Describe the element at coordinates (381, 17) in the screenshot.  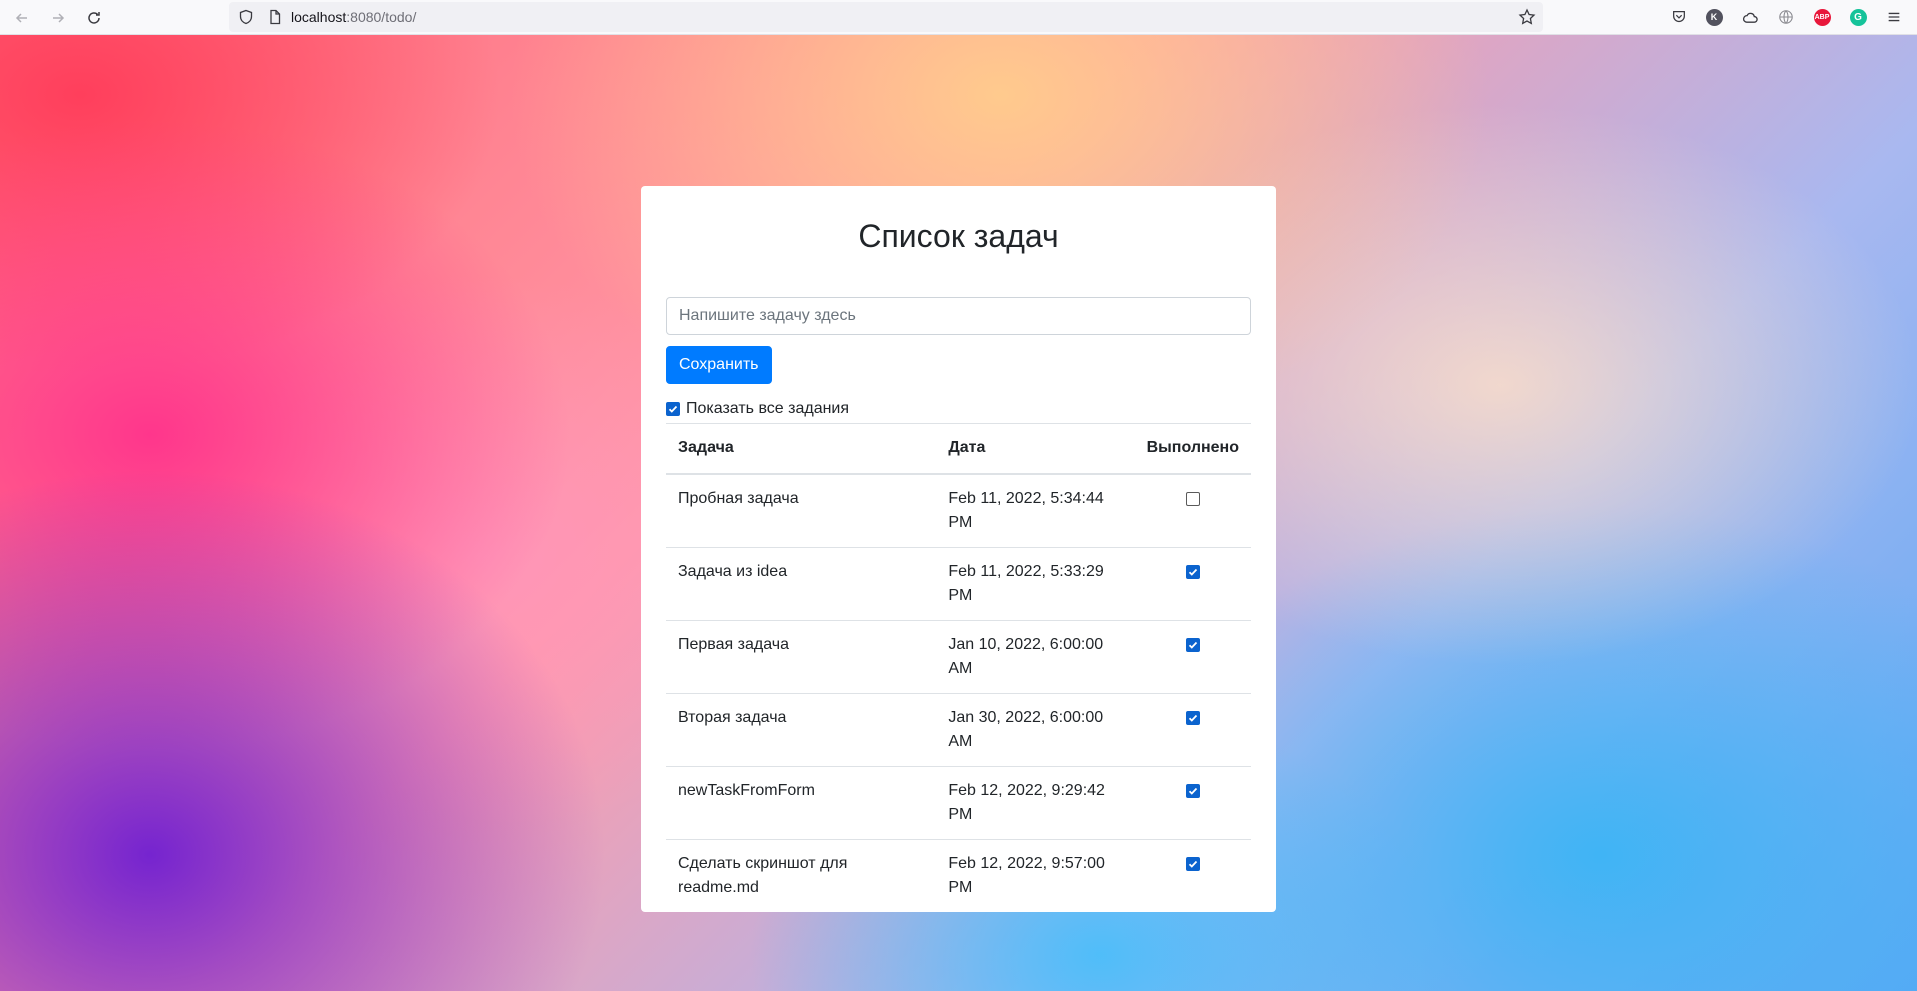
I see `url-path: :8080/todo/` at that location.